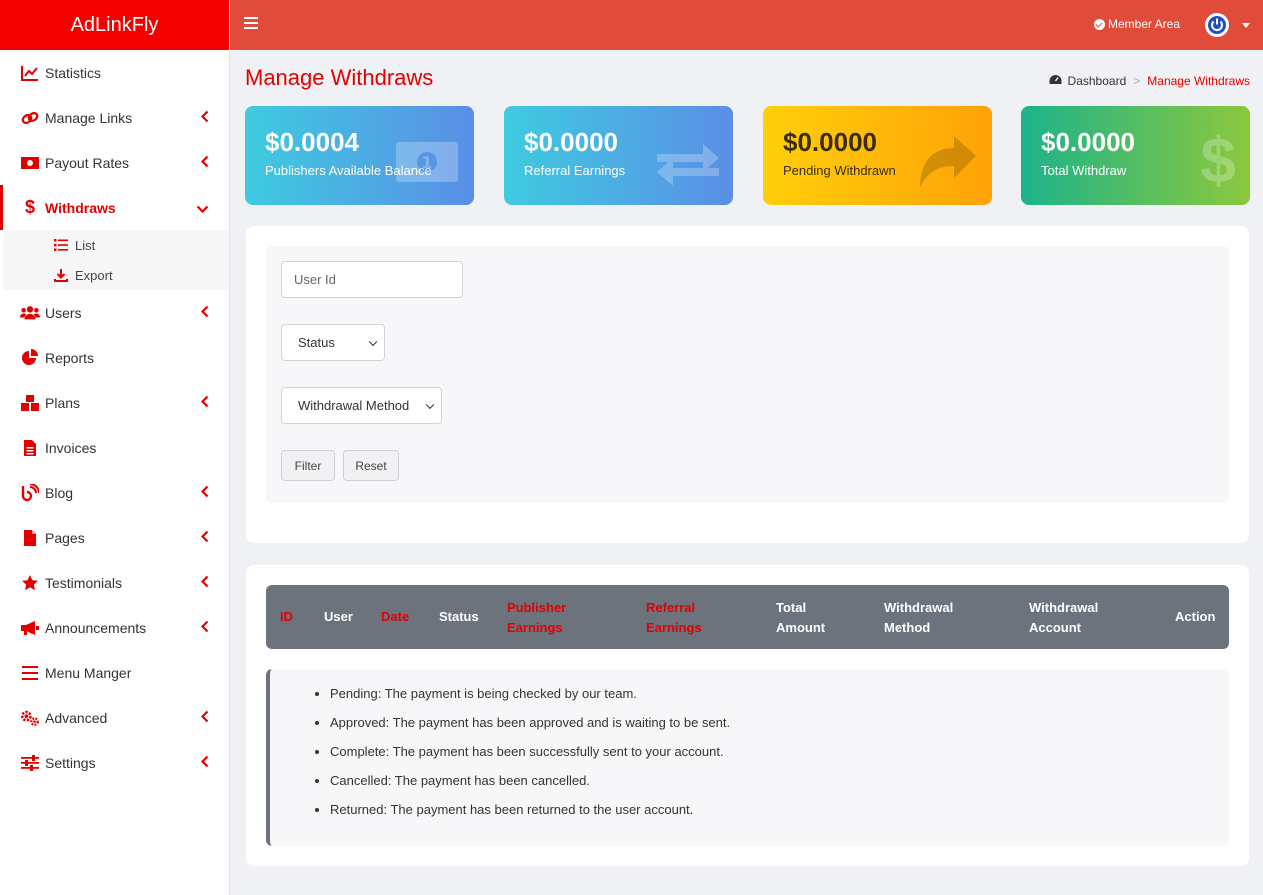 Image resolution: width=1263 pixels, height=895 pixels. I want to click on bullhorn-icon, so click(30, 628).